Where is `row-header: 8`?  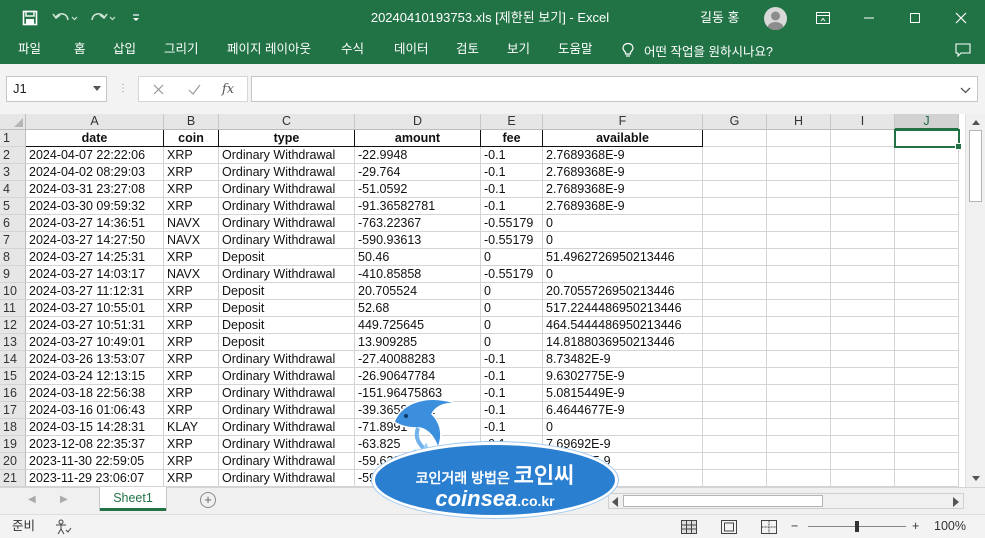
row-header: 8 is located at coordinates (13, 257).